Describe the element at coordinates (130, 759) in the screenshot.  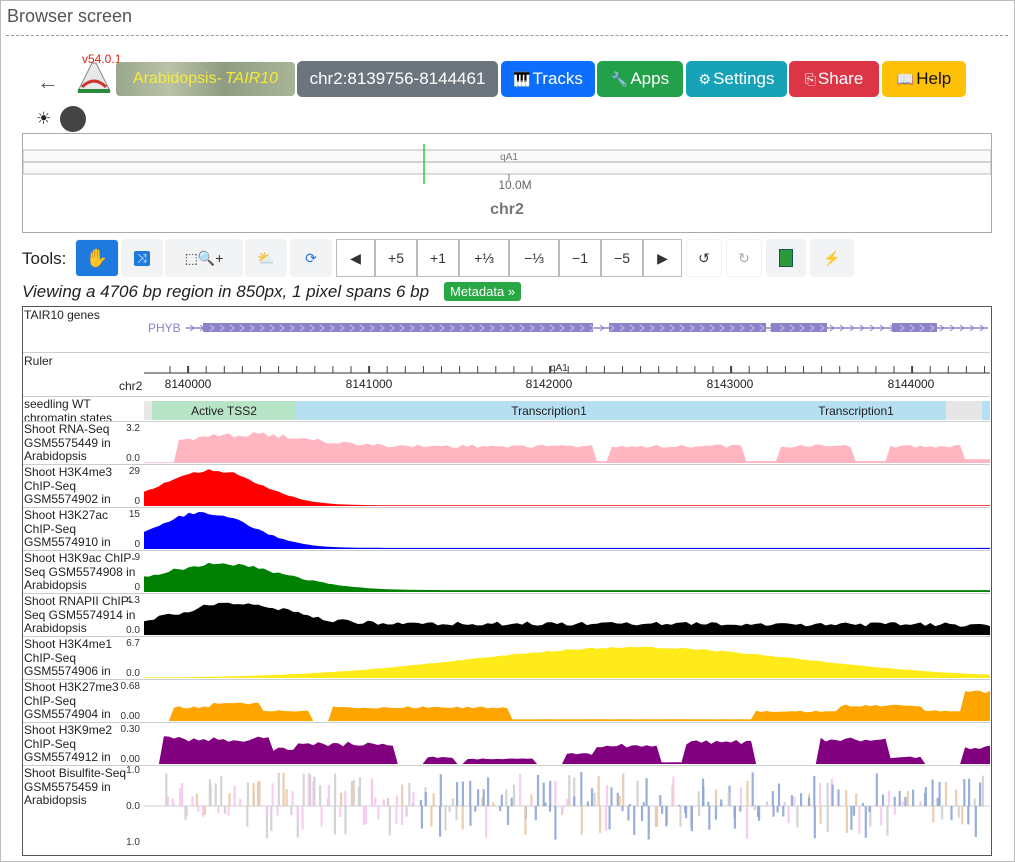
I see `scale-min-h3k9me2: 0.00` at that location.